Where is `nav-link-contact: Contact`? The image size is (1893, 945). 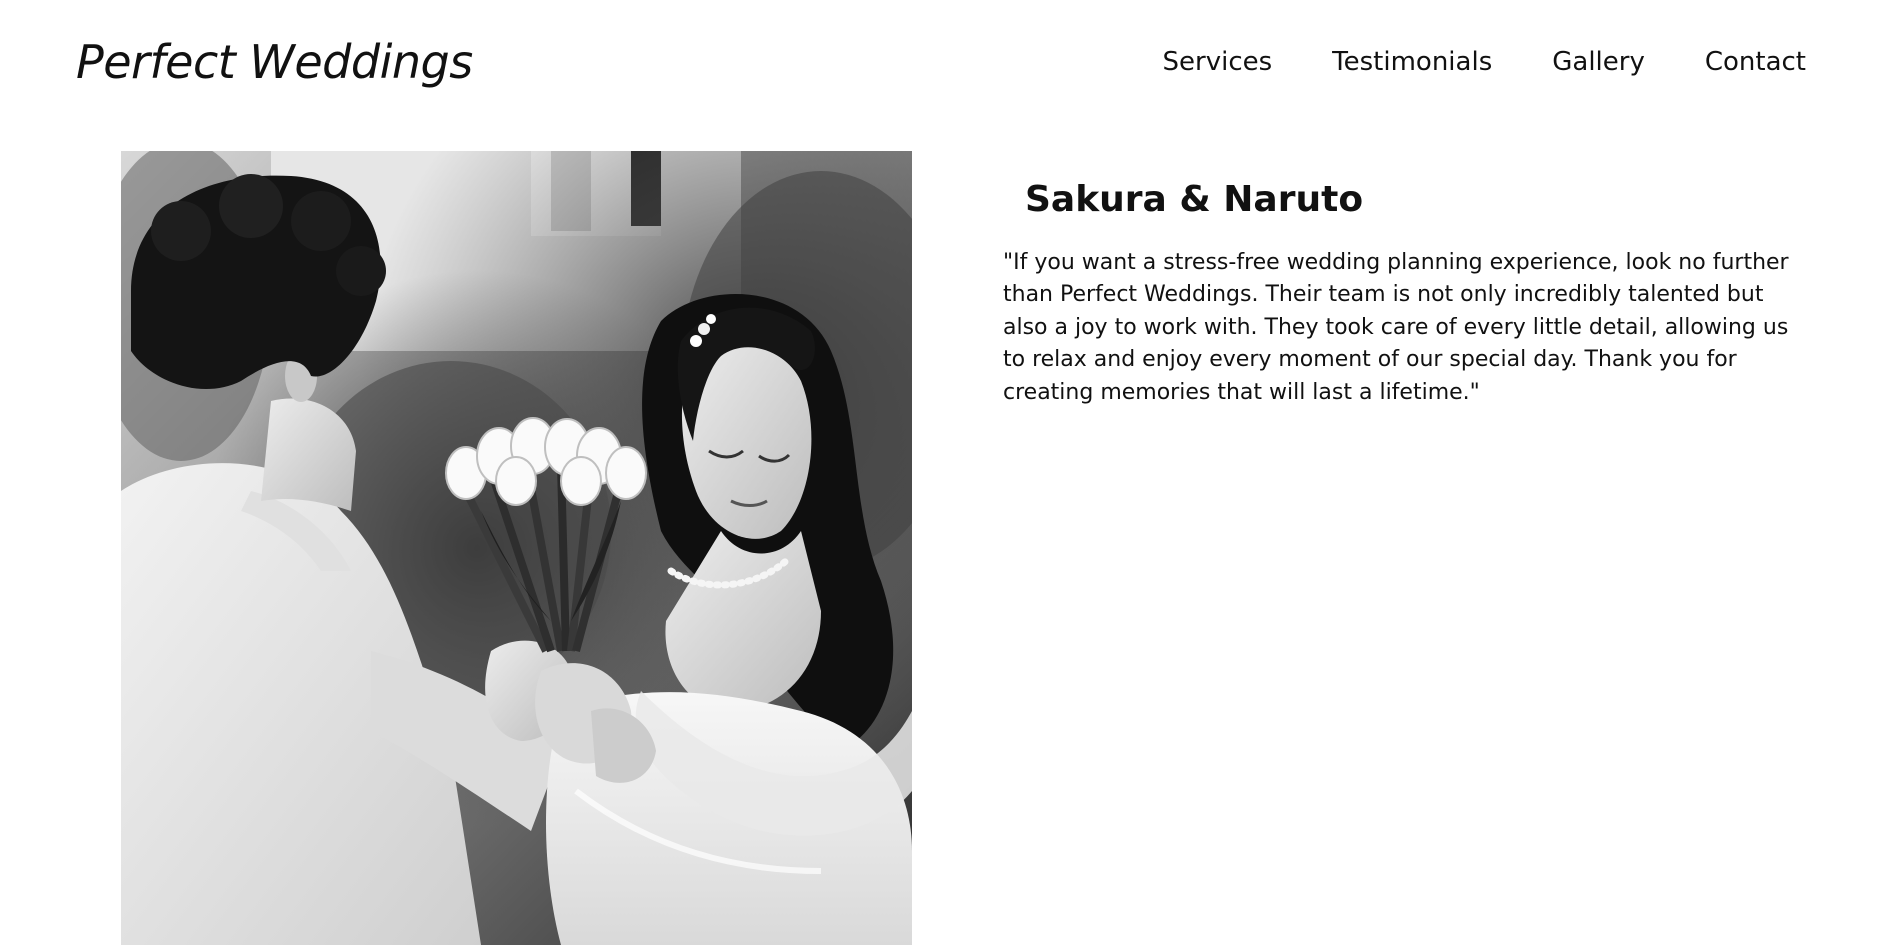
nav-link-contact: Contact is located at coordinates (1755, 62).